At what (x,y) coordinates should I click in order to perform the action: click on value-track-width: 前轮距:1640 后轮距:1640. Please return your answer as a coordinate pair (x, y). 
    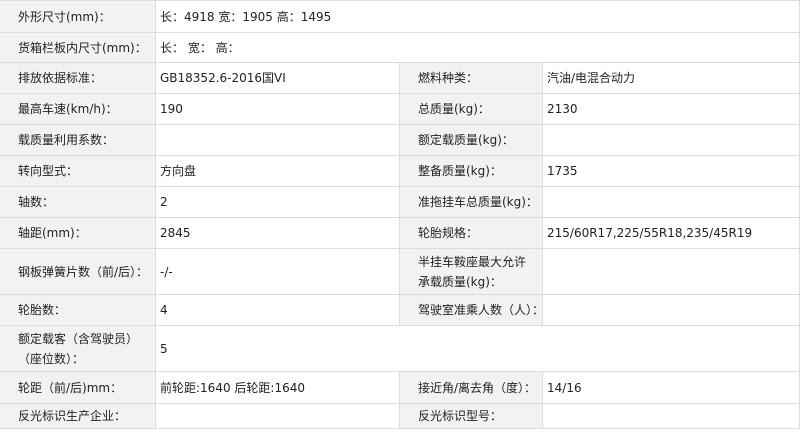
    Looking at the image, I should click on (278, 388).